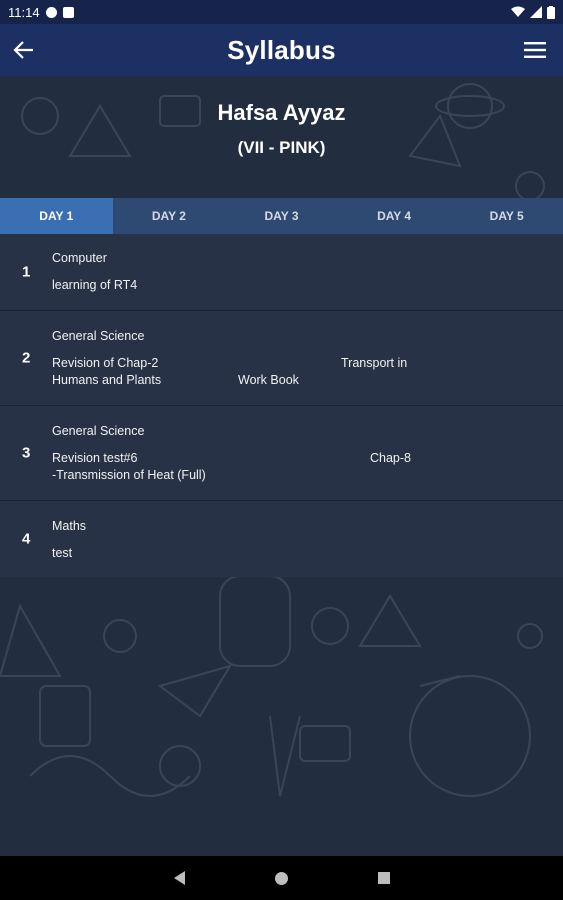 This screenshot has width=563, height=900. I want to click on storage-icon, so click(68, 12).